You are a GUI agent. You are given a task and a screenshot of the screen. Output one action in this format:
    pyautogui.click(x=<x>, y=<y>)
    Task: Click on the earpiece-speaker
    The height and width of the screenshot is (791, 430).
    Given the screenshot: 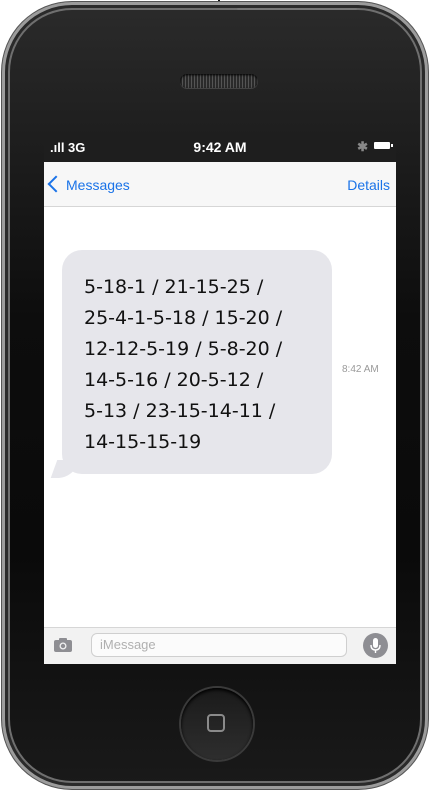 What is the action you would take?
    pyautogui.click(x=219, y=81)
    